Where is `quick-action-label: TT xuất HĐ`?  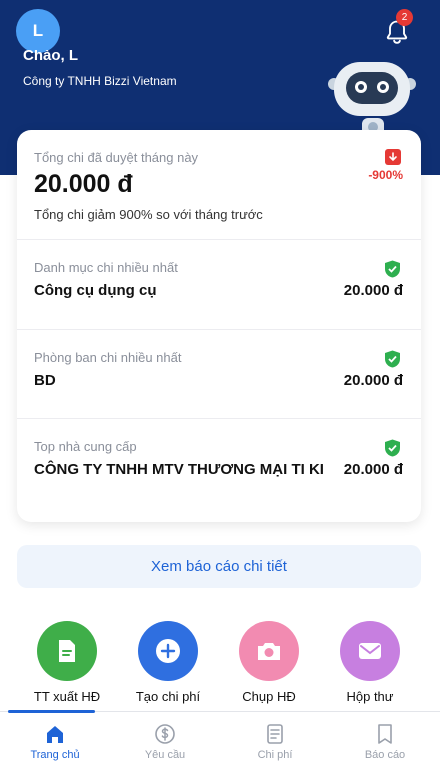
quick-action-label: TT xuất HĐ is located at coordinates (67, 696).